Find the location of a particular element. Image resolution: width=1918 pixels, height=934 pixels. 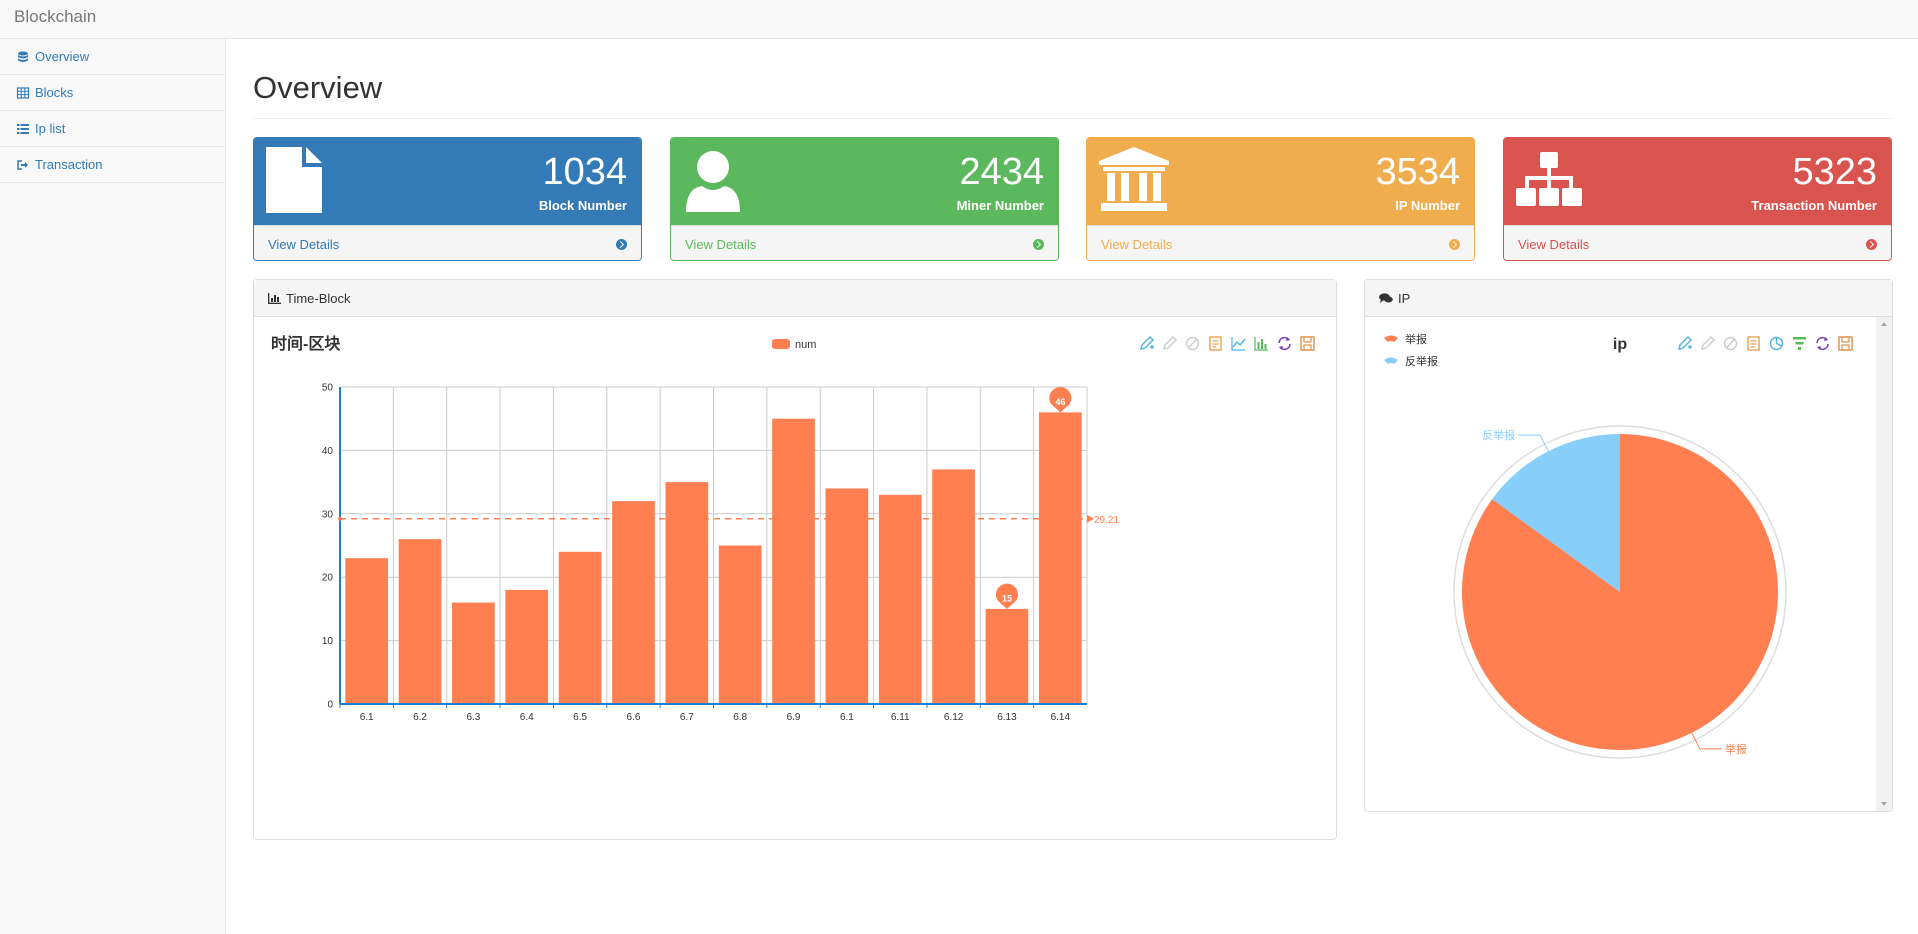

sign-out-icon is located at coordinates (22, 164).